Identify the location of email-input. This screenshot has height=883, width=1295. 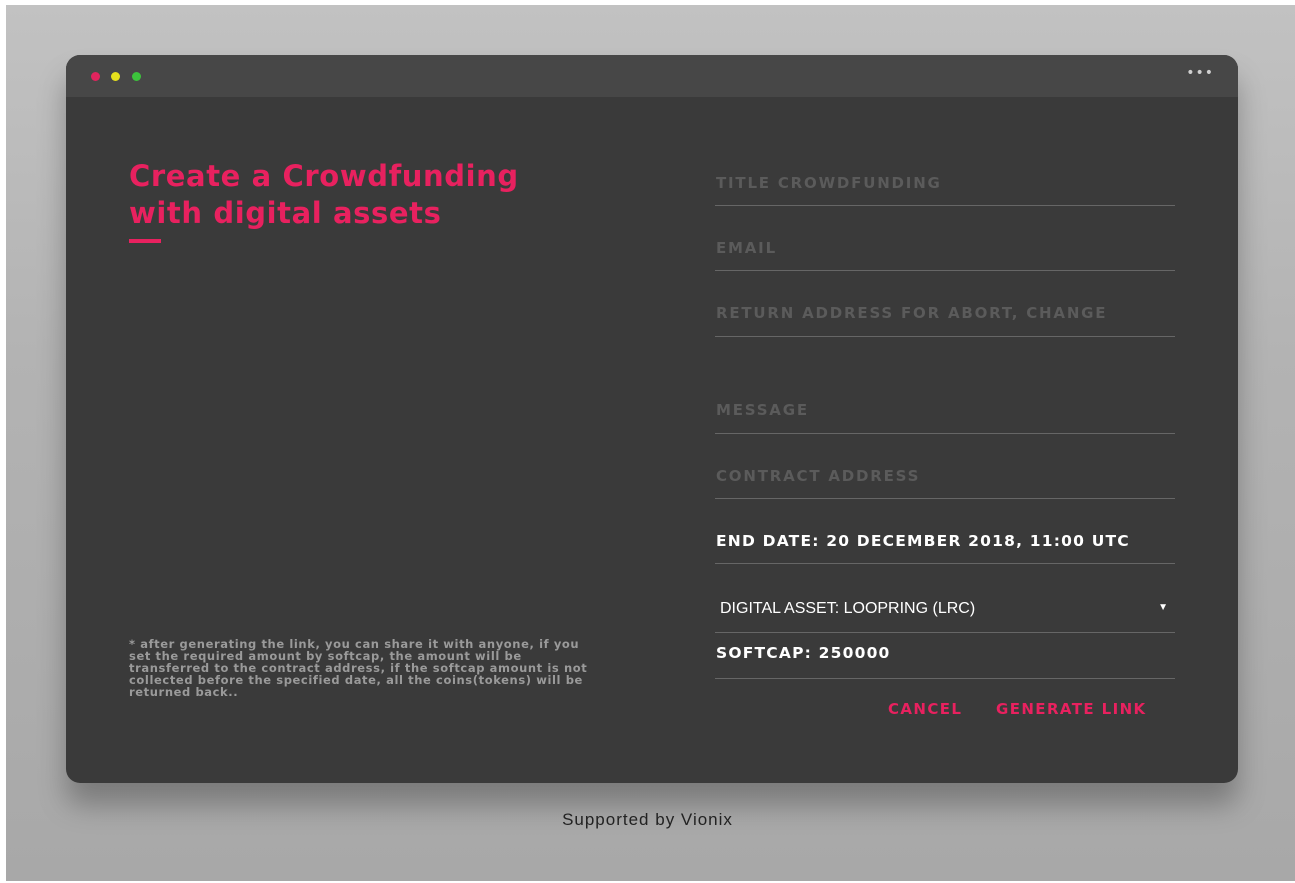
(945, 247).